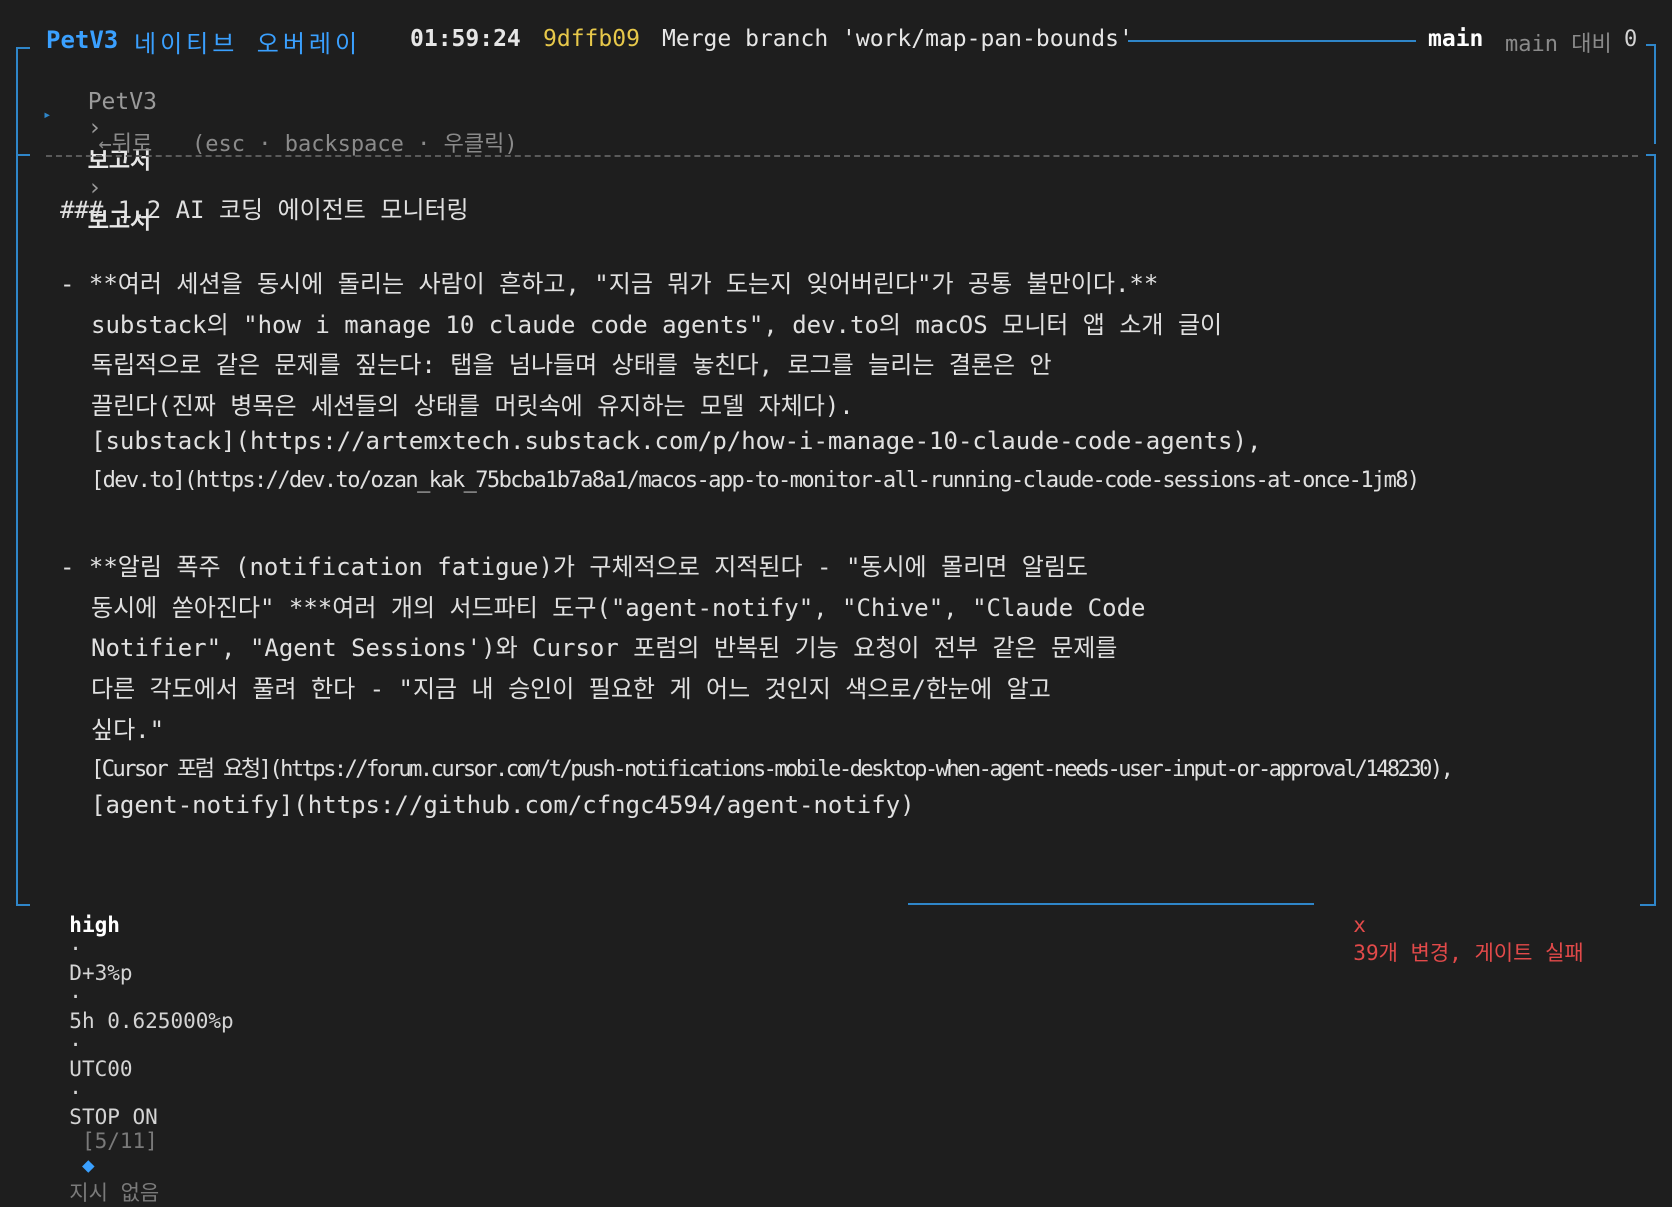  I want to click on timezone: UTC00, so click(101, 1069).